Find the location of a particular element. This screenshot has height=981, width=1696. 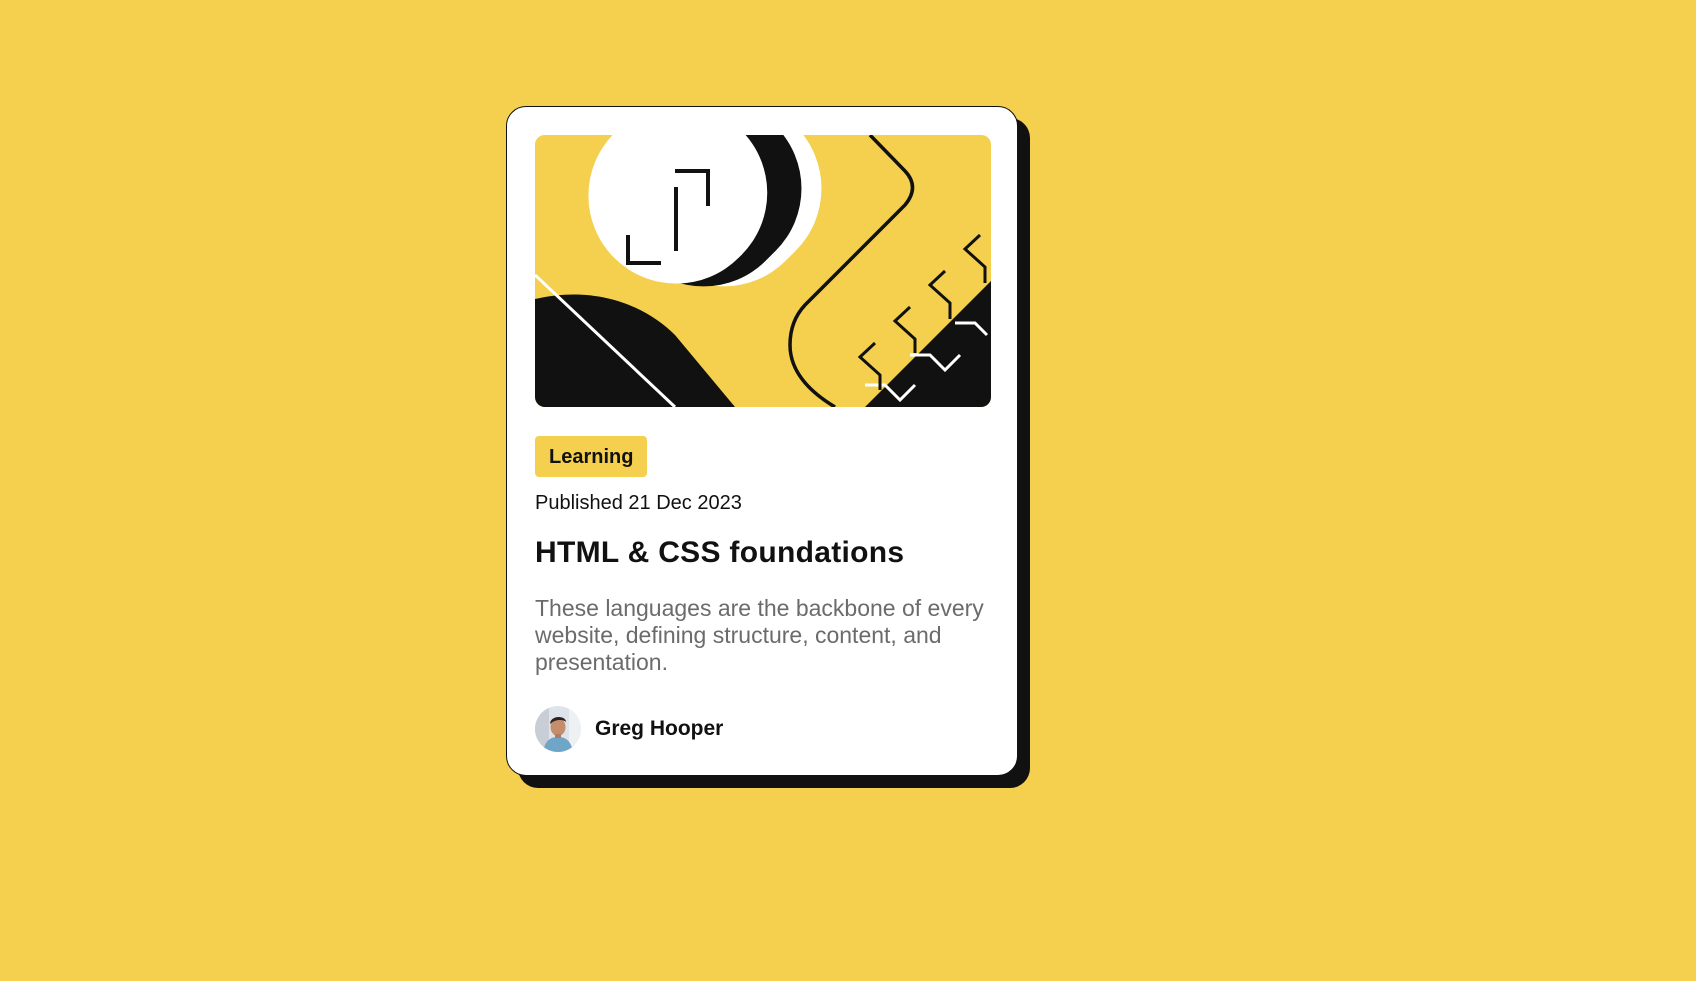

avatar-image is located at coordinates (558, 729).